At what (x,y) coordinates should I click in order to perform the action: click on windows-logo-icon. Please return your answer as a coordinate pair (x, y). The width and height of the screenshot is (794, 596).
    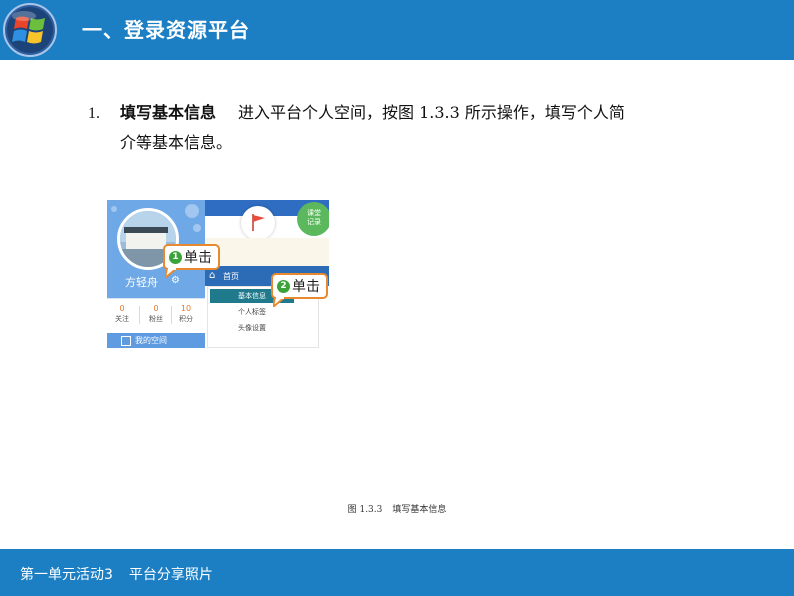
    Looking at the image, I should click on (30, 30).